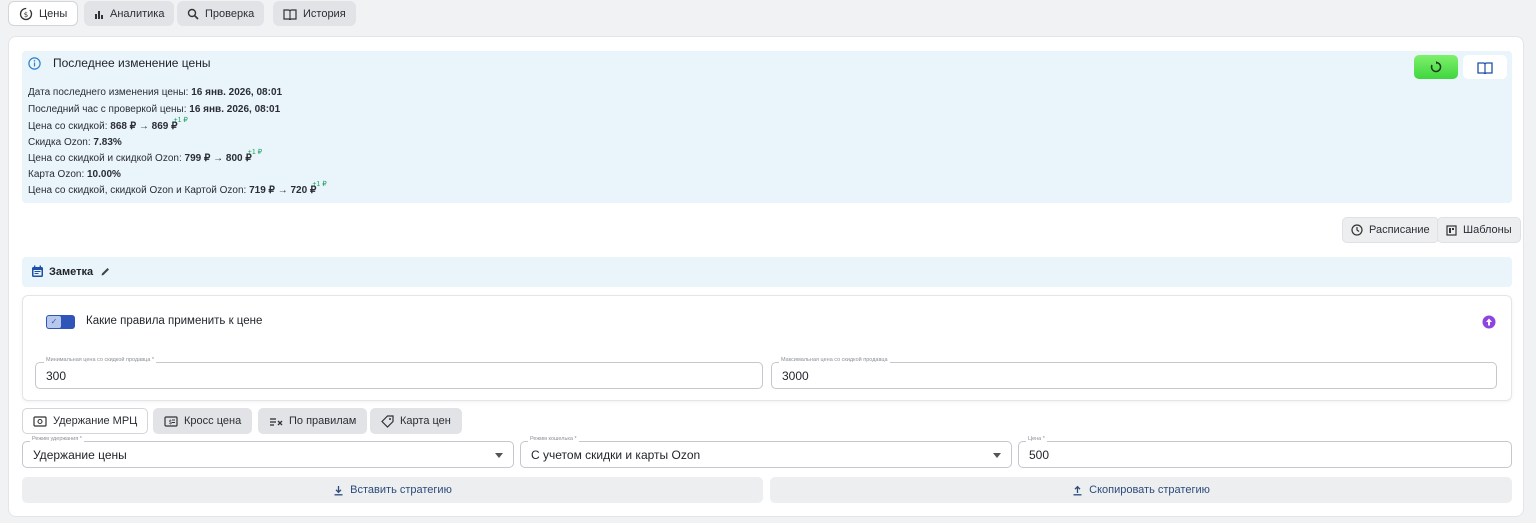  I want to click on paste-strategy-button: Вставить стратегию, so click(392, 490).